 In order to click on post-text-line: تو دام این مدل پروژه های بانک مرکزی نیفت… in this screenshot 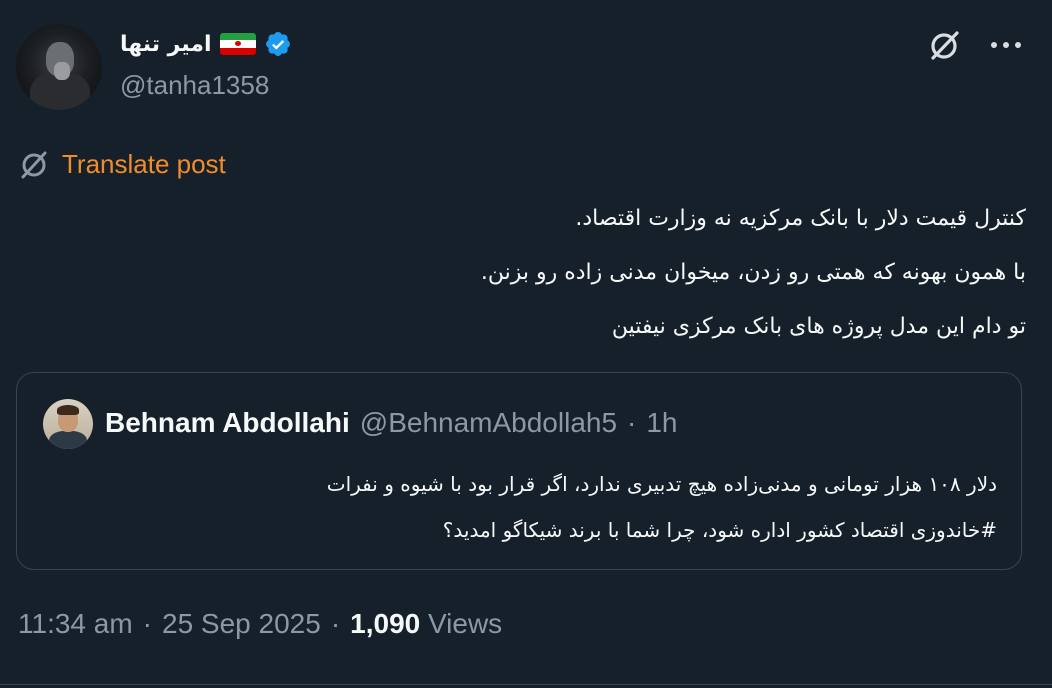, I will do `click(818, 326)`.